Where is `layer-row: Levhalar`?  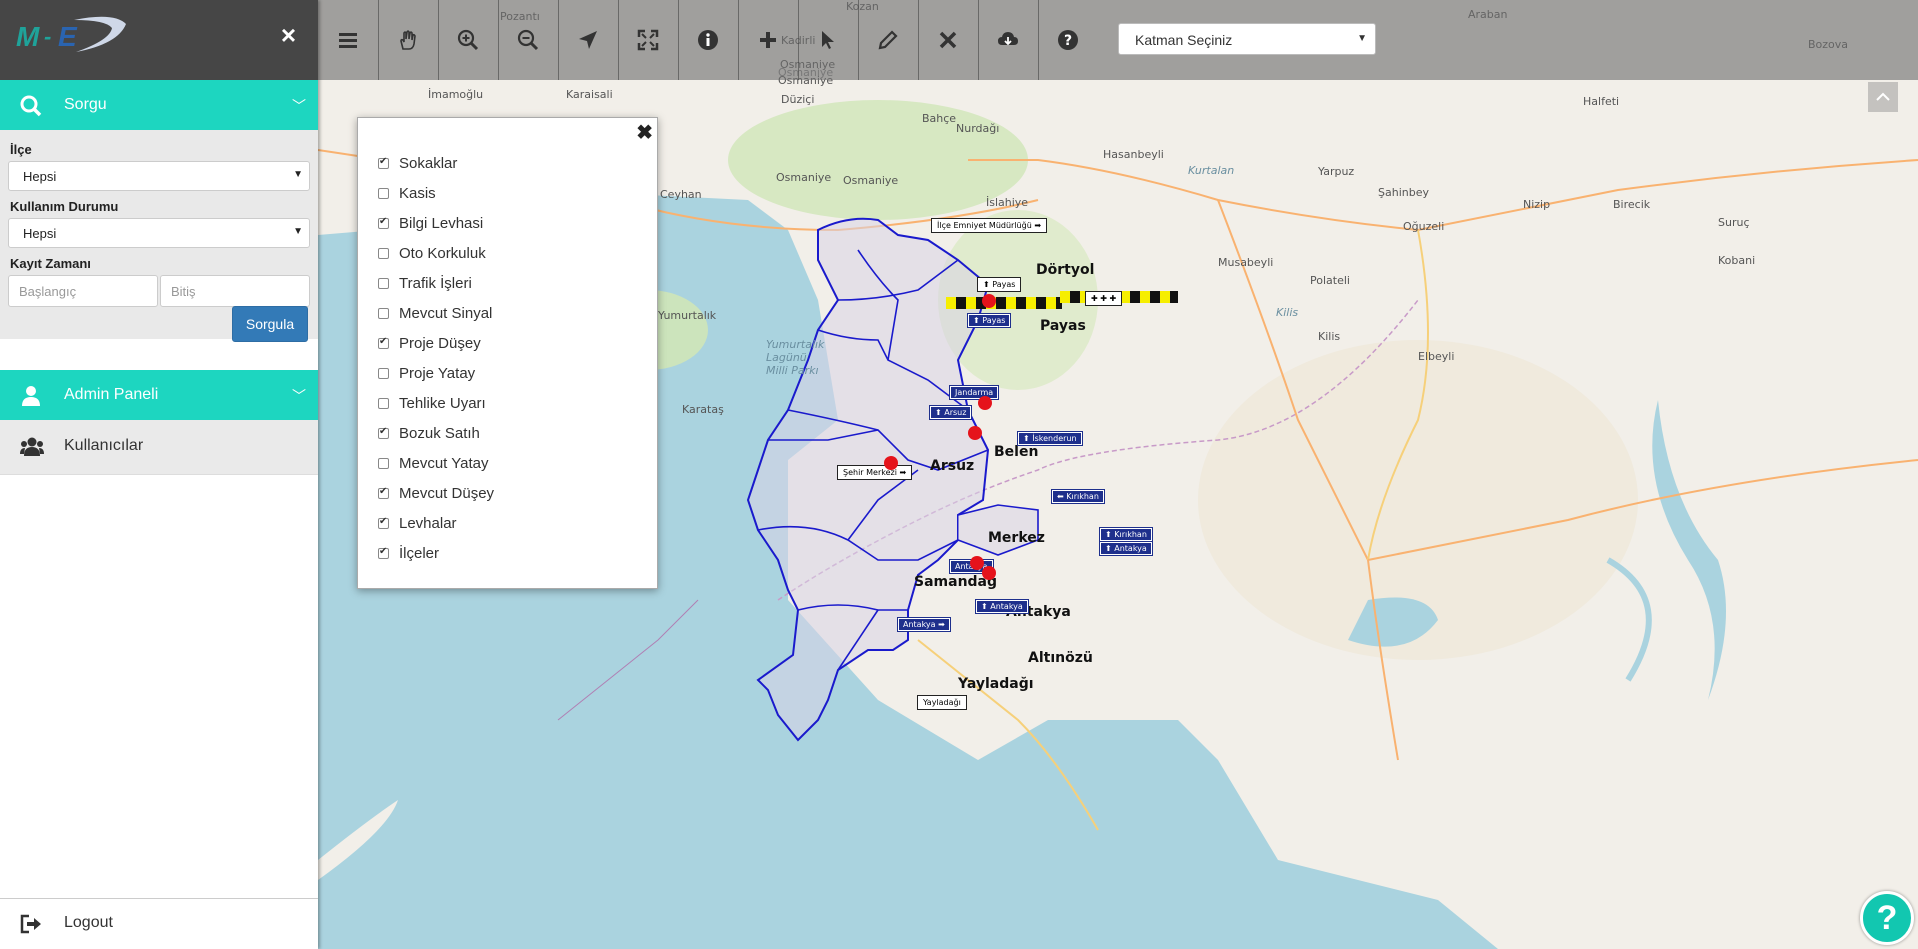 layer-row: Levhalar is located at coordinates (436, 523).